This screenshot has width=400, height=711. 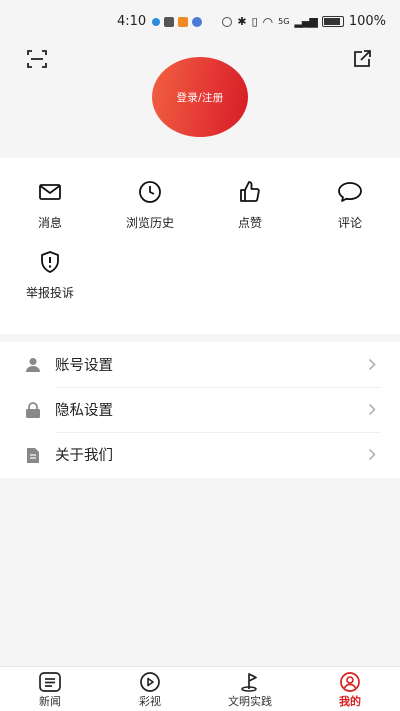 I want to click on mail-icon, so click(x=50, y=192).